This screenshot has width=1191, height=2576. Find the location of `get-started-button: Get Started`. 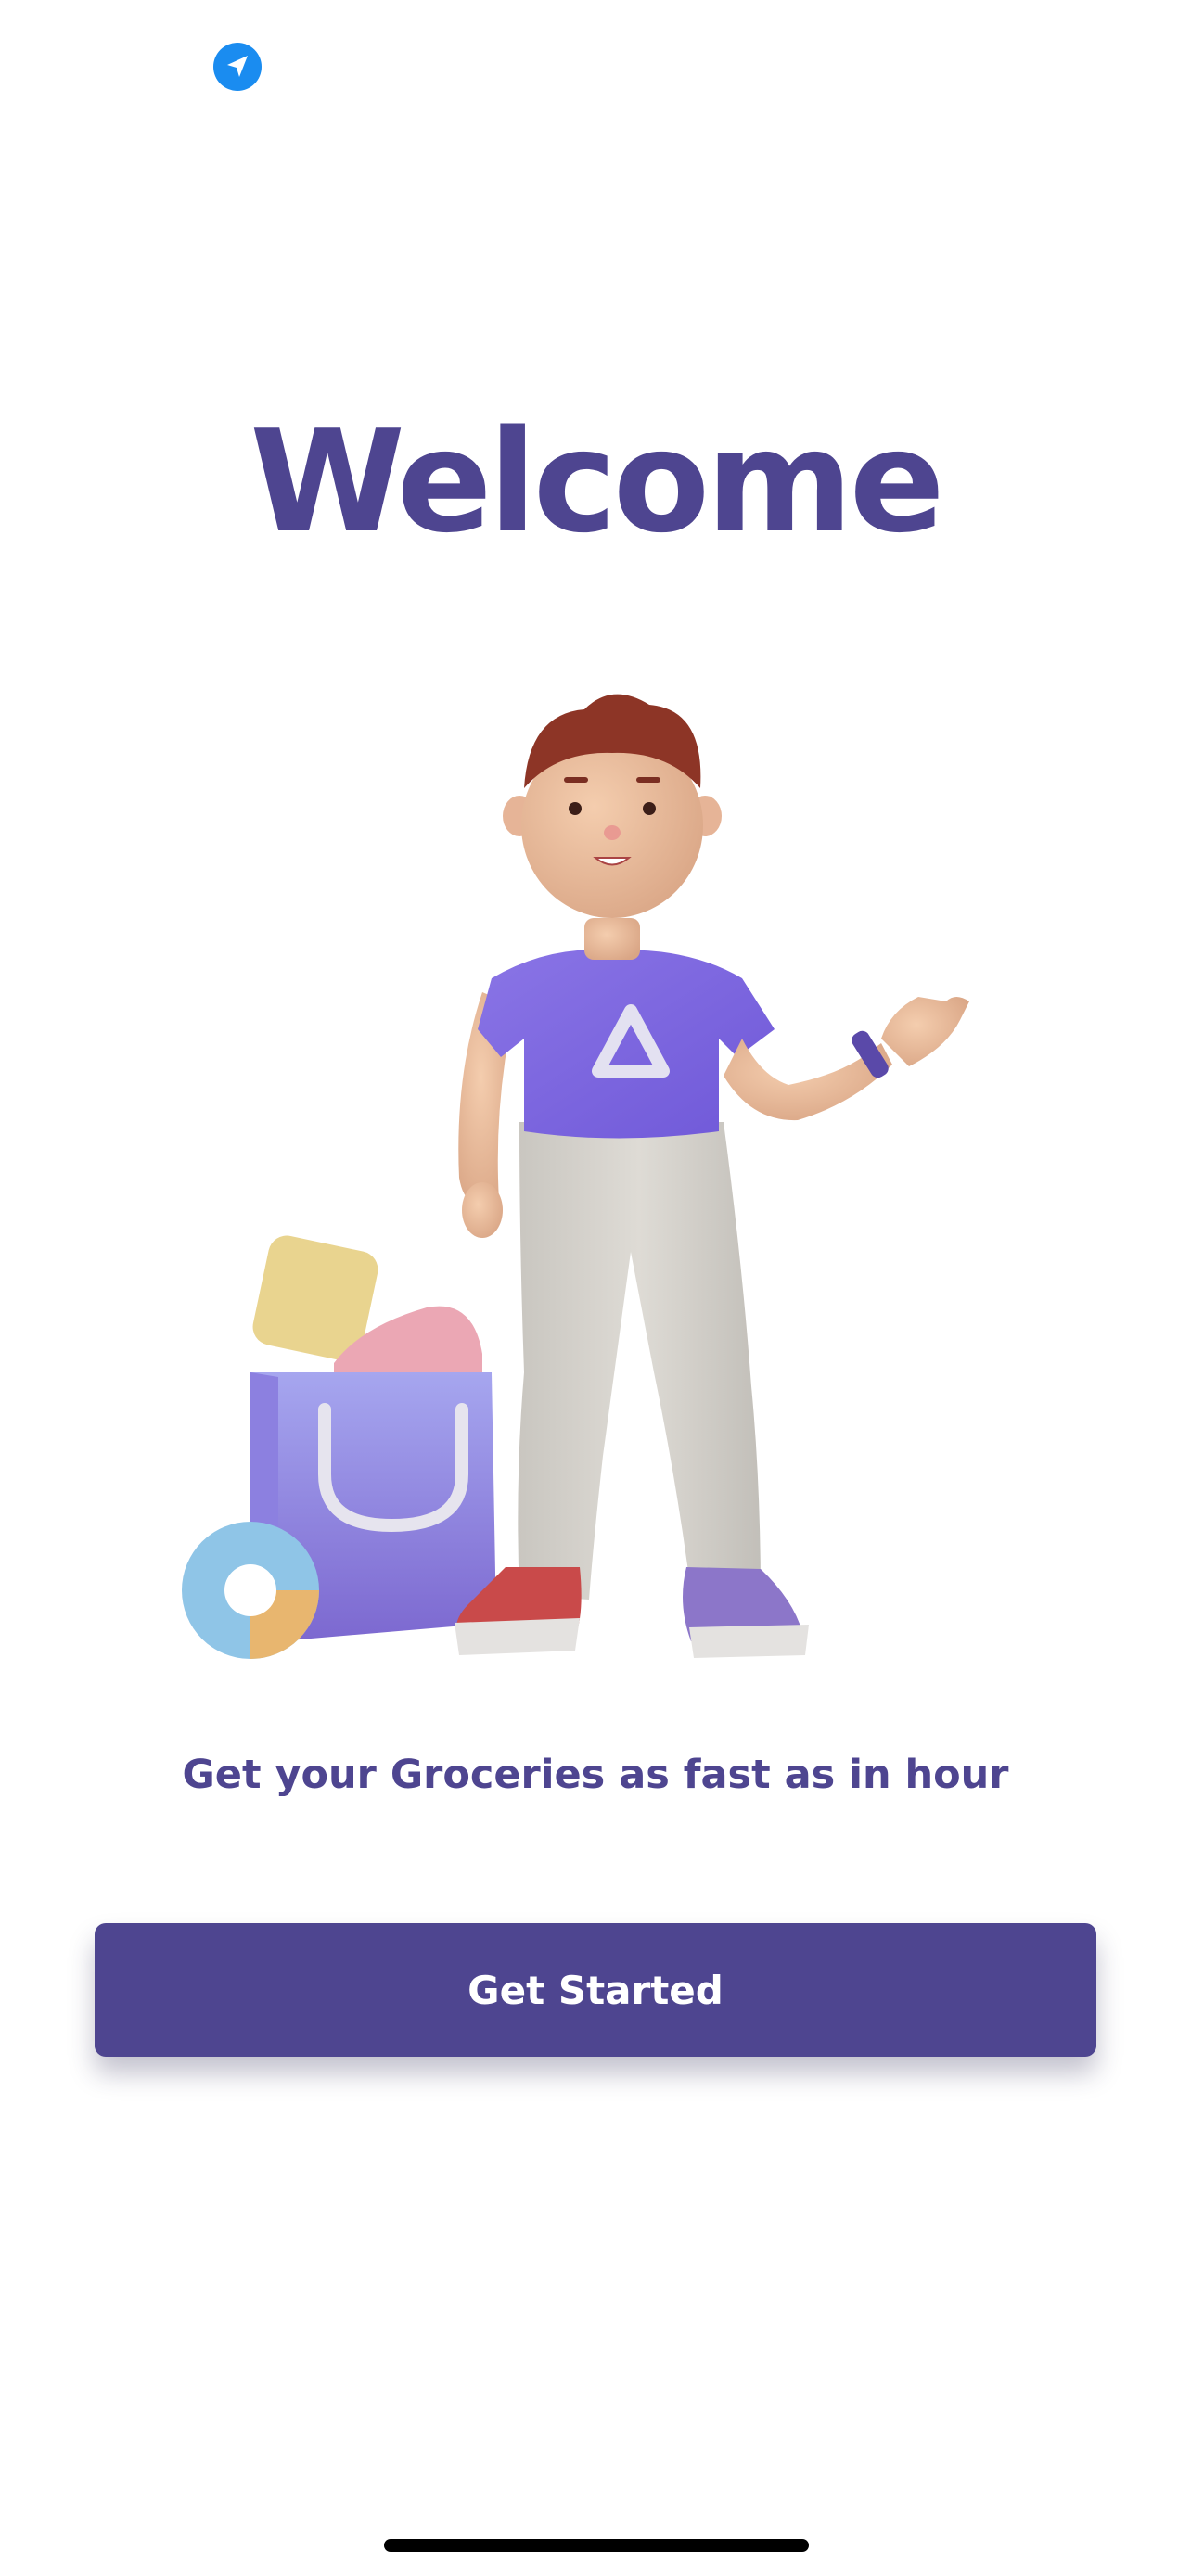

get-started-button: Get Started is located at coordinates (595, 1990).